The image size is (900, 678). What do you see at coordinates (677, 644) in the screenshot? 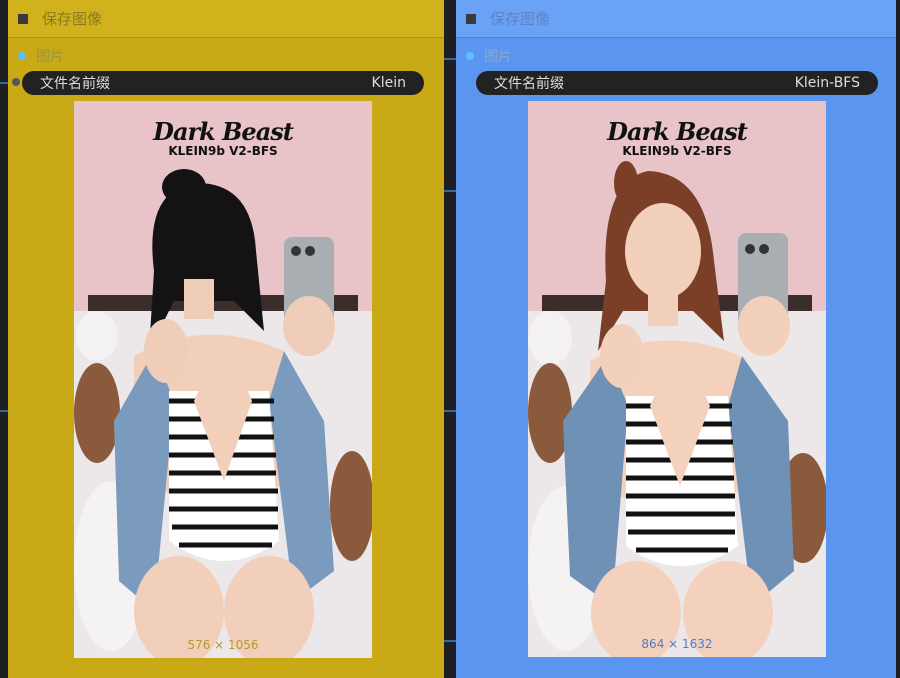
I see `image-size-label: 864 × 1632` at bounding box center [677, 644].